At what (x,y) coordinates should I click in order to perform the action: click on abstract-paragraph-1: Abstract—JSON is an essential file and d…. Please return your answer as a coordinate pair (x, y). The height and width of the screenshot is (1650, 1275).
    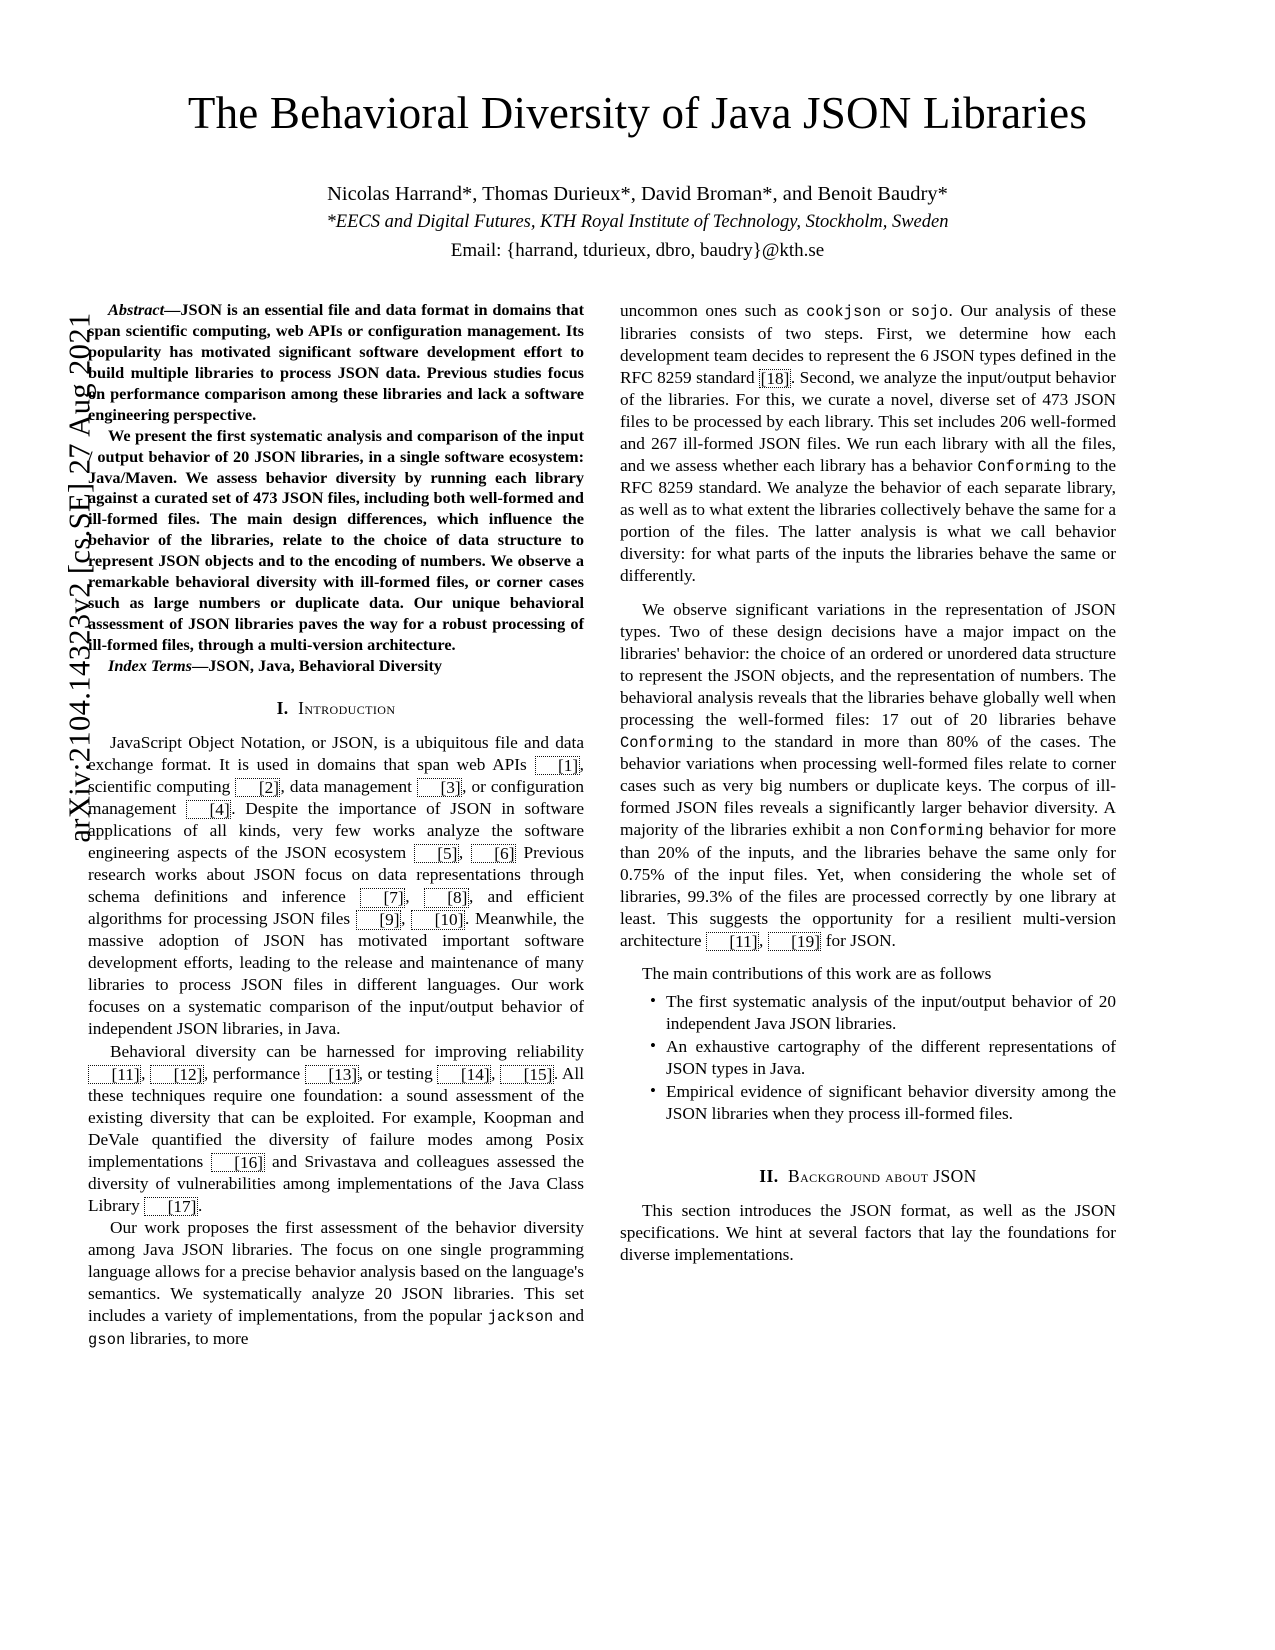
    Looking at the image, I should click on (336, 363).